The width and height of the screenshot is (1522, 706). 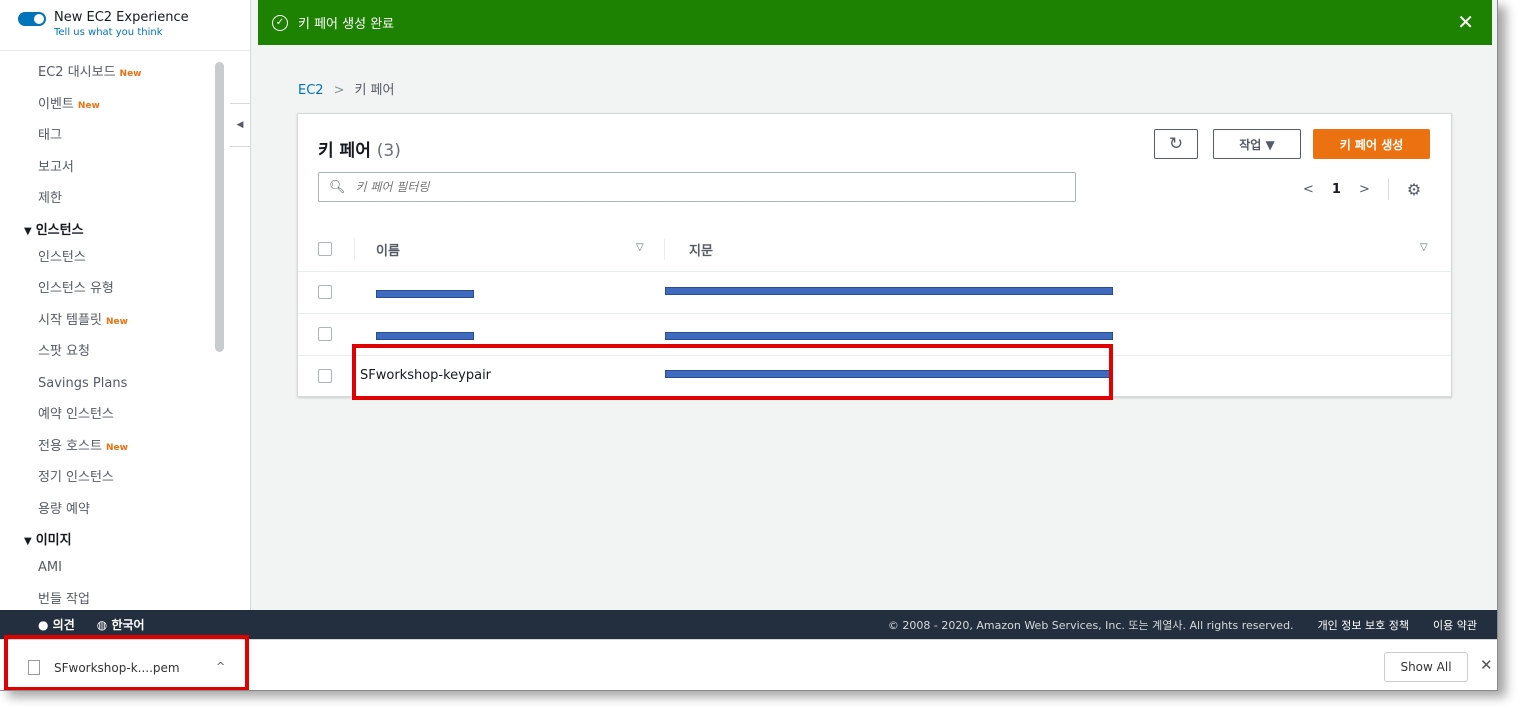 I want to click on globe-icon: ◍, so click(x=102, y=625).